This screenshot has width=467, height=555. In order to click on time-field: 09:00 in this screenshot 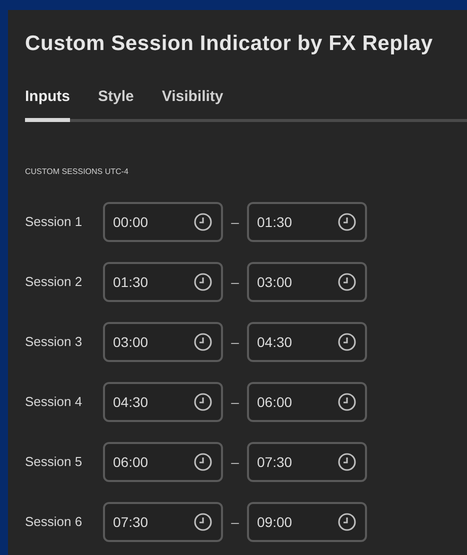, I will do `click(307, 522)`.